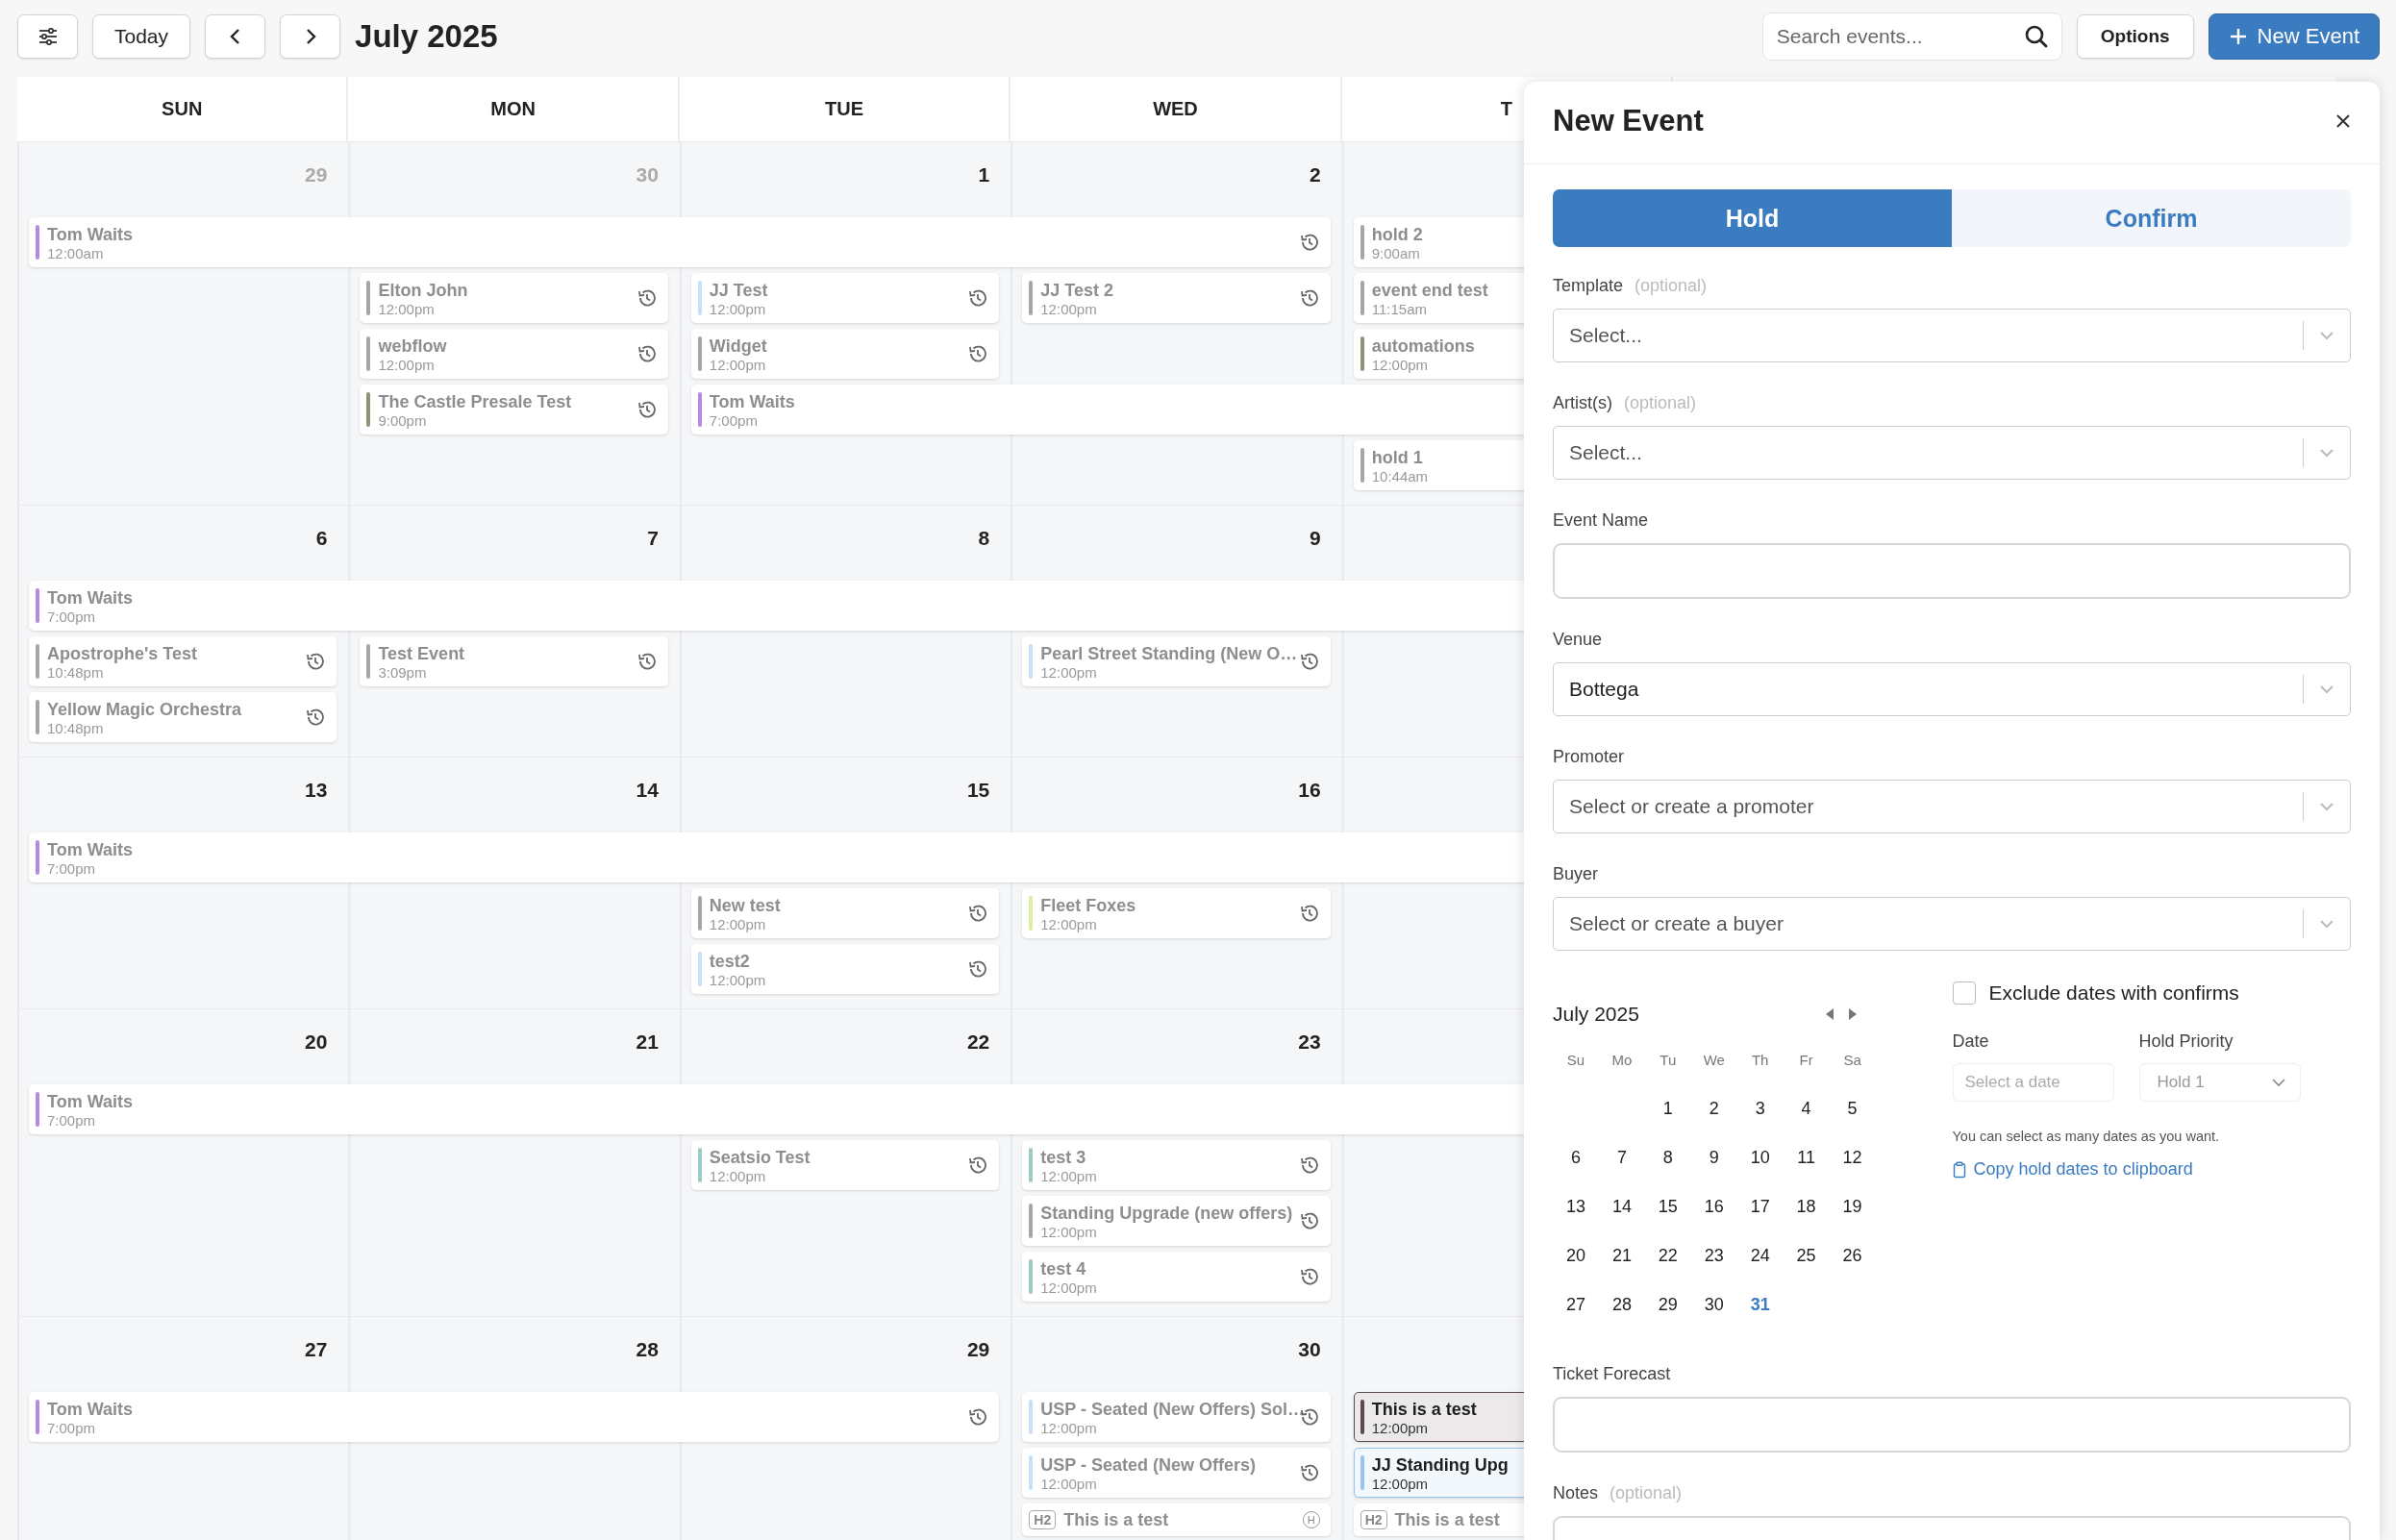 Image resolution: width=2396 pixels, height=1540 pixels. Describe the element at coordinates (316, 174) in the screenshot. I see `day-number: 29` at that location.